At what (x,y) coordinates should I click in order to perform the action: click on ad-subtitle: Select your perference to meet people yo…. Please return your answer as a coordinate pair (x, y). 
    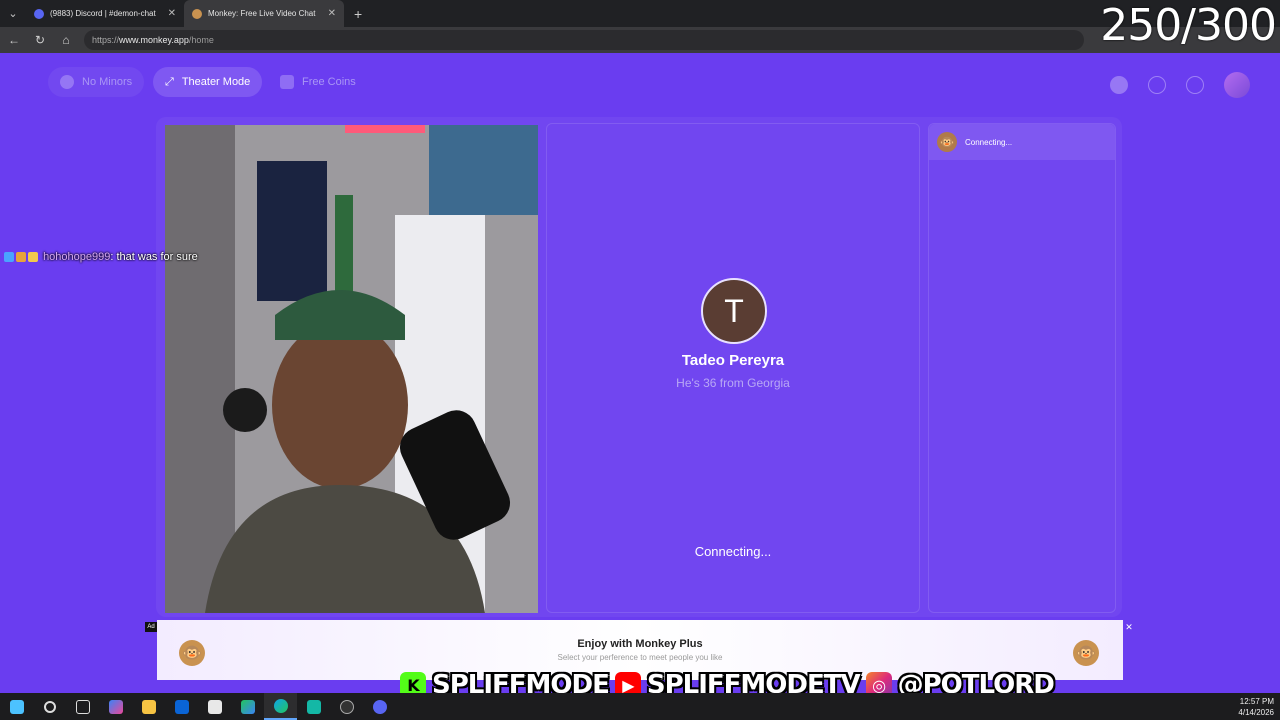
    Looking at the image, I should click on (640, 657).